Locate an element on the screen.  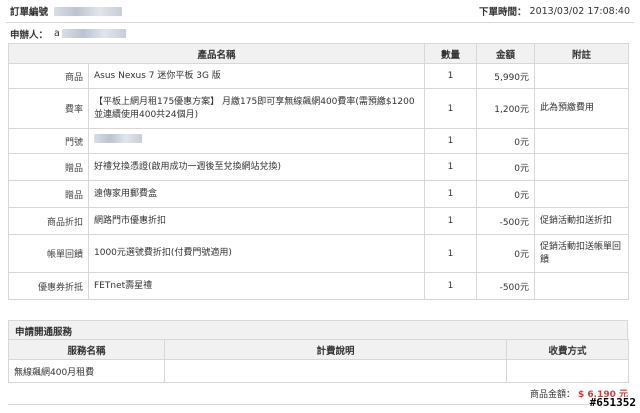
service-billing is located at coordinates (335, 371).